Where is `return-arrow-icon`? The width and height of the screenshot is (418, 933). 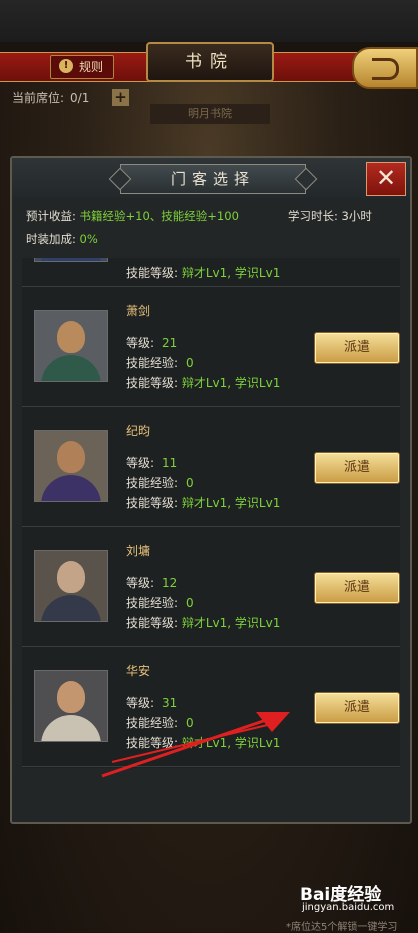
return-arrow-icon is located at coordinates (385, 69).